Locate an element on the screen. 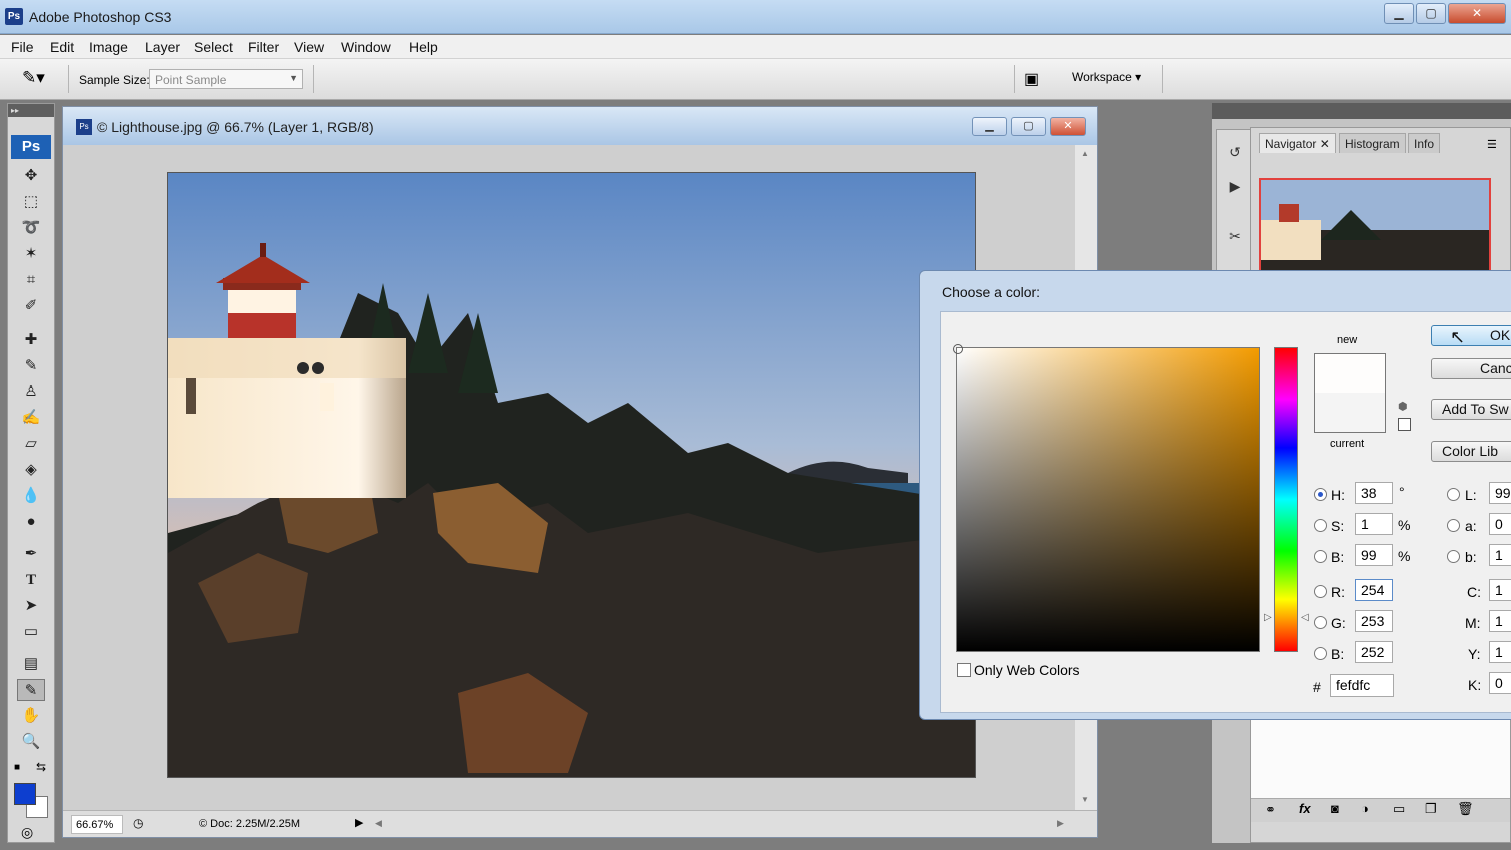 The width and height of the screenshot is (1511, 850). menu-image: Image is located at coordinates (108, 47).